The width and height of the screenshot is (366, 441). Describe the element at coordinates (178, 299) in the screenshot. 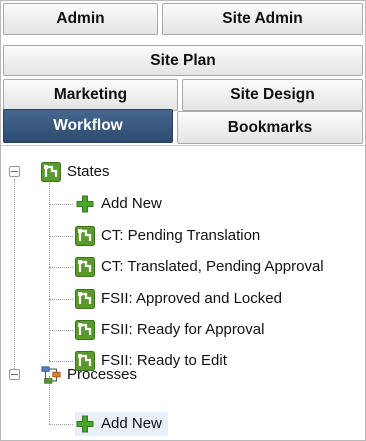

I see `tree-item-state: FSII: Approved and Locked` at that location.